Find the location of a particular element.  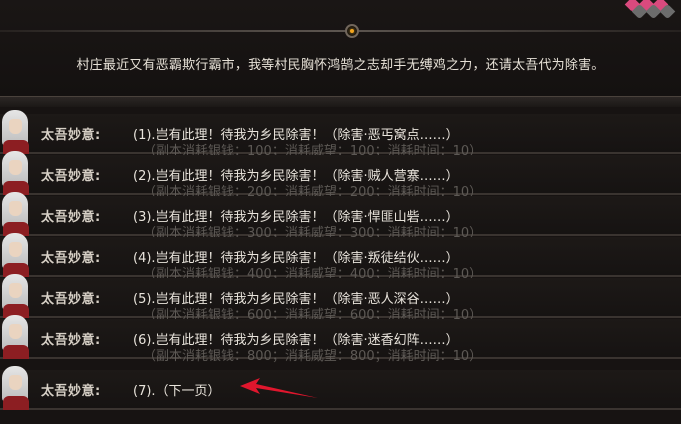

red-arrow-annotation-icon is located at coordinates (279, 388).